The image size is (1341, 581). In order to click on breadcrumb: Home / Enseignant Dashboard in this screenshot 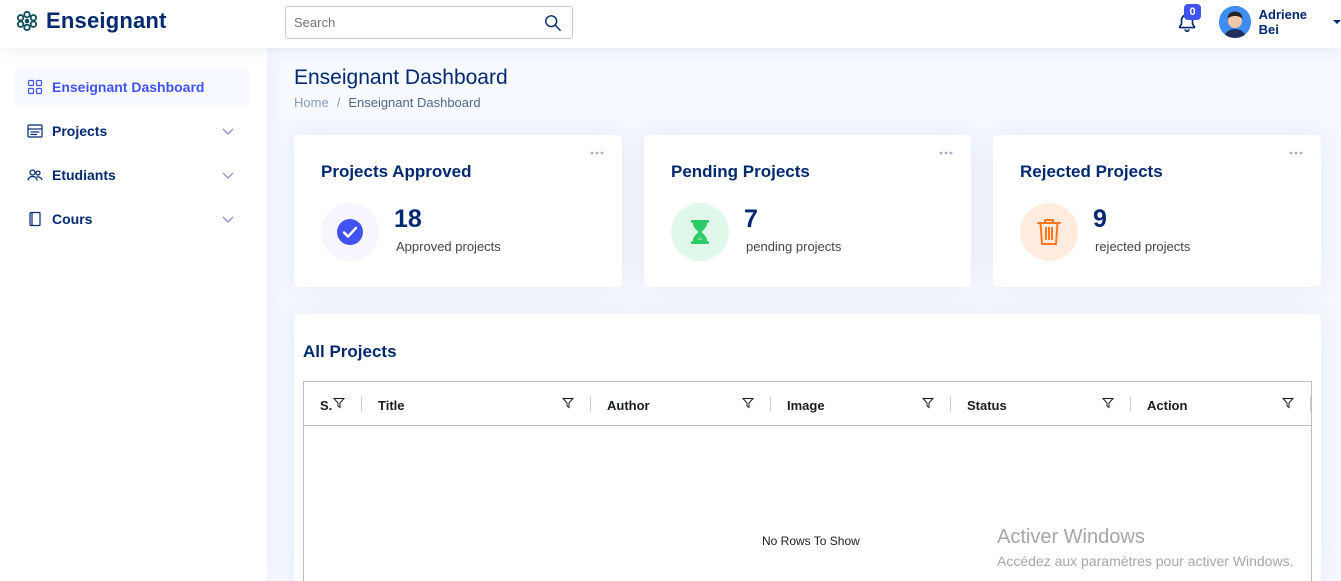, I will do `click(387, 102)`.